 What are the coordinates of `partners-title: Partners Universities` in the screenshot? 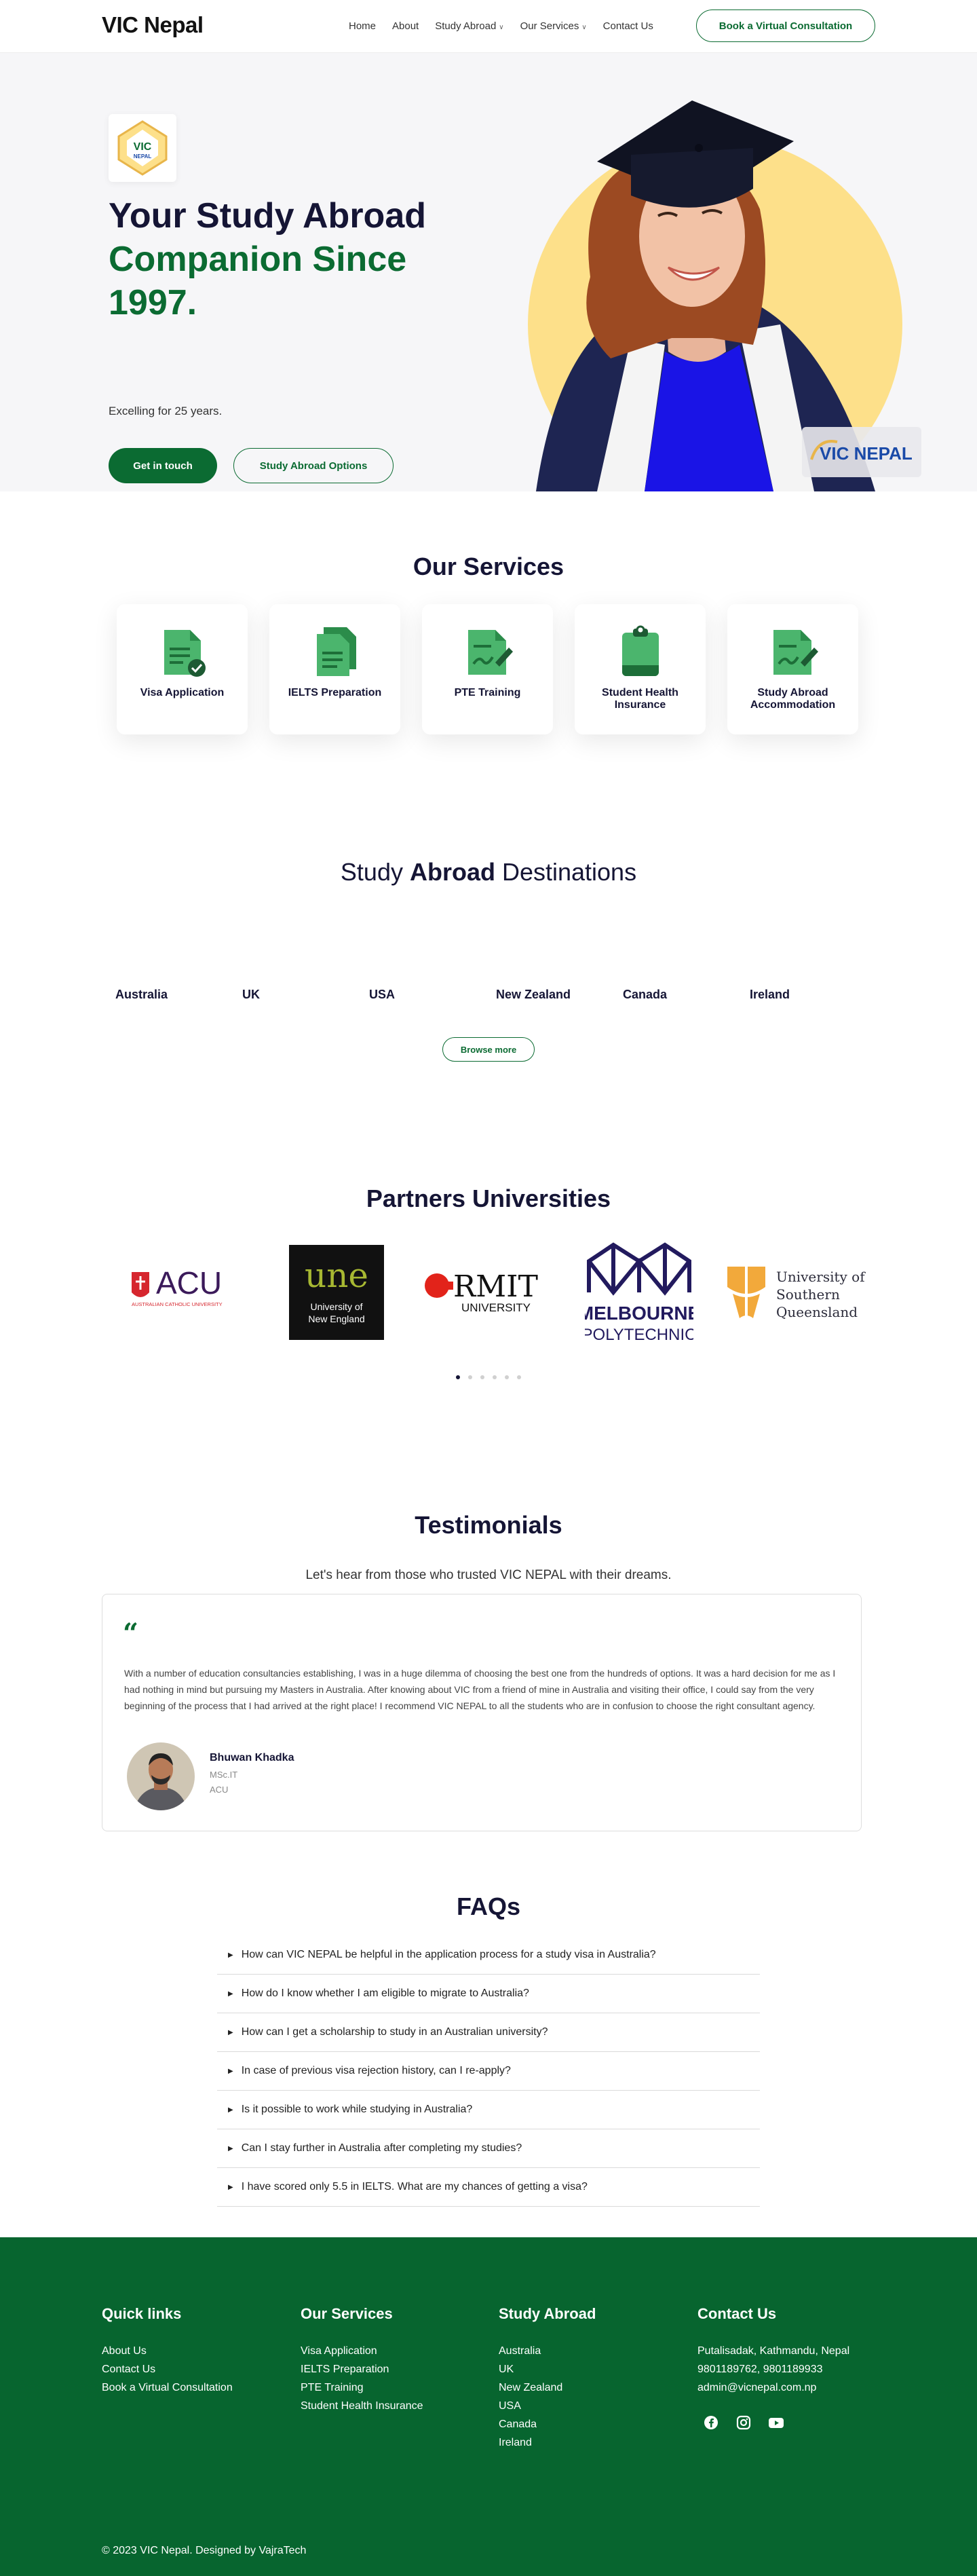 It's located at (488, 1198).